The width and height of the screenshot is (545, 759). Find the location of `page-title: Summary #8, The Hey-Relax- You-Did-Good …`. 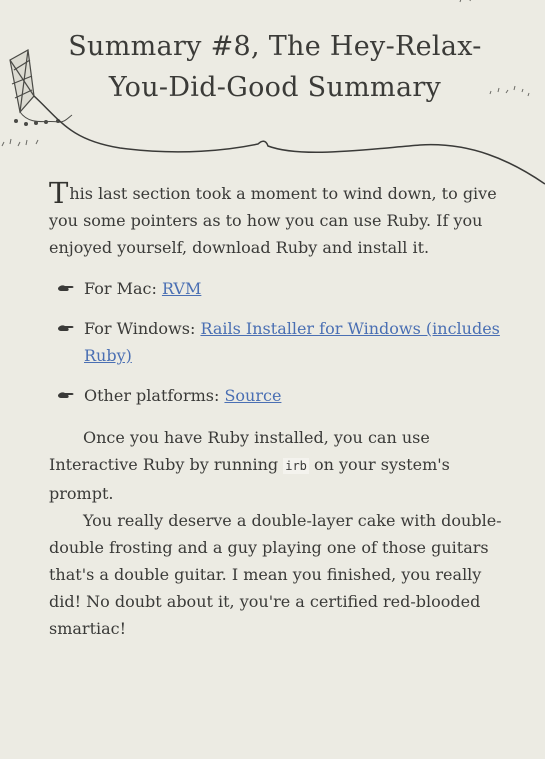

page-title: Summary #8, The Hey-Relax- You-Did-Good … is located at coordinates (275, 67).